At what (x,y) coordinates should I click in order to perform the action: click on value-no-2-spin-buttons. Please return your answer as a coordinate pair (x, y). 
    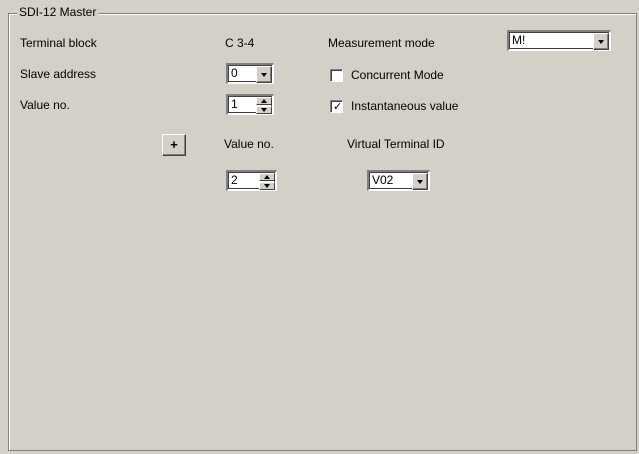
    Looking at the image, I should click on (267, 181).